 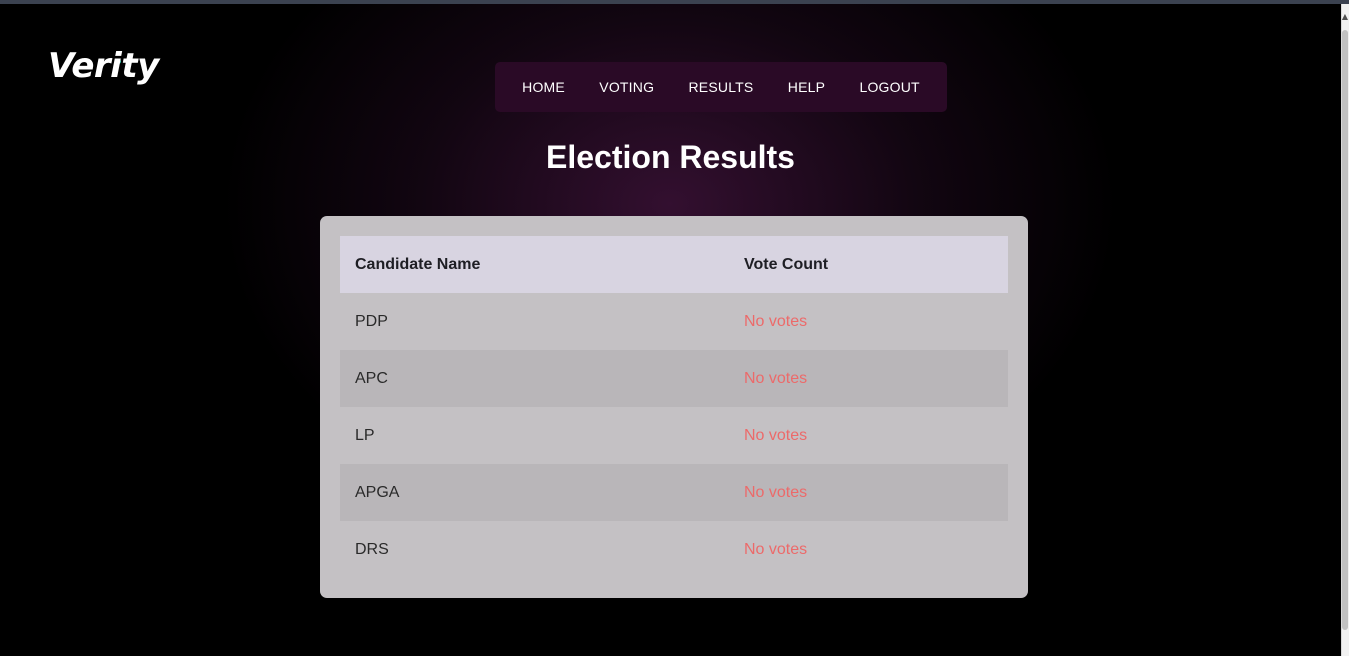 What do you see at coordinates (626, 87) in the screenshot?
I see `nav-voting-link: VOTING` at bounding box center [626, 87].